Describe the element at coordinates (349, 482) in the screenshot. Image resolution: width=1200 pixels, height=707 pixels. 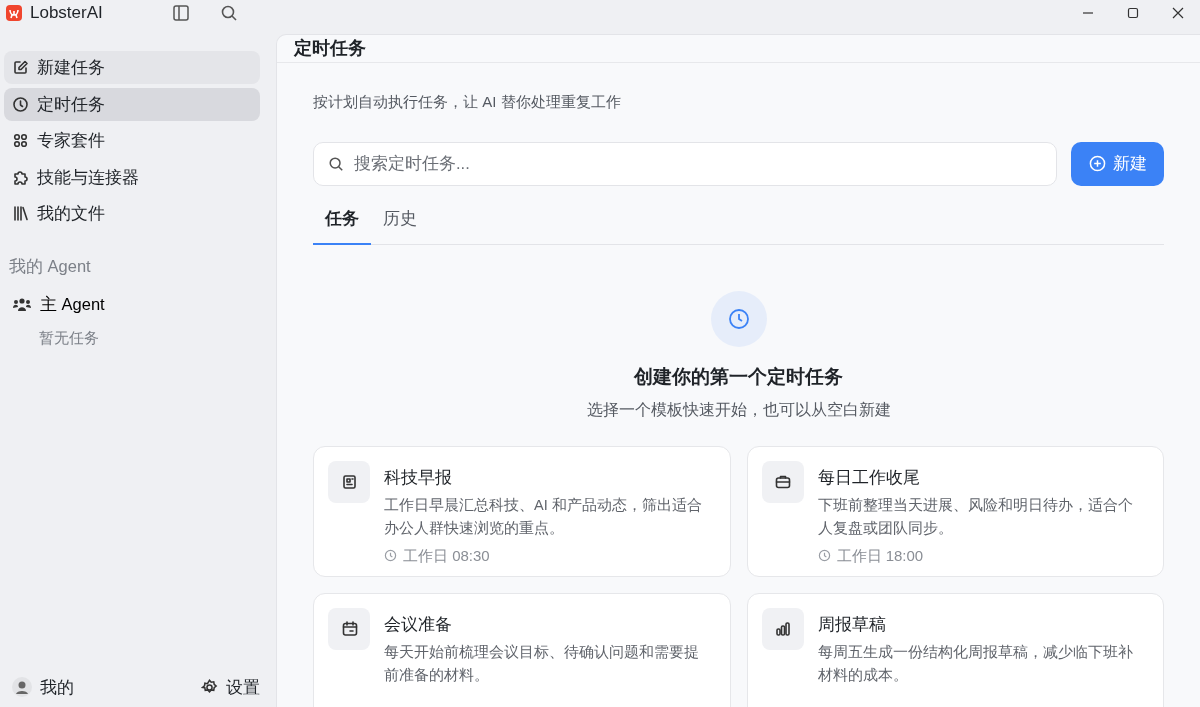
I see `newspaper-icon` at that location.